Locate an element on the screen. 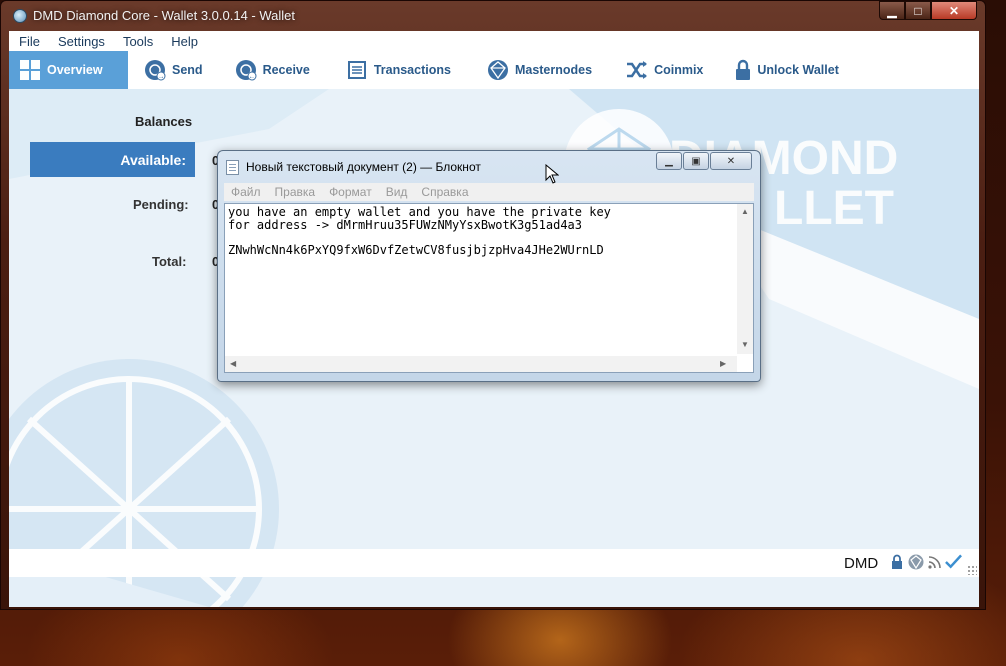 This screenshot has height=666, width=1006. coinmix-icon is located at coordinates (637, 70).